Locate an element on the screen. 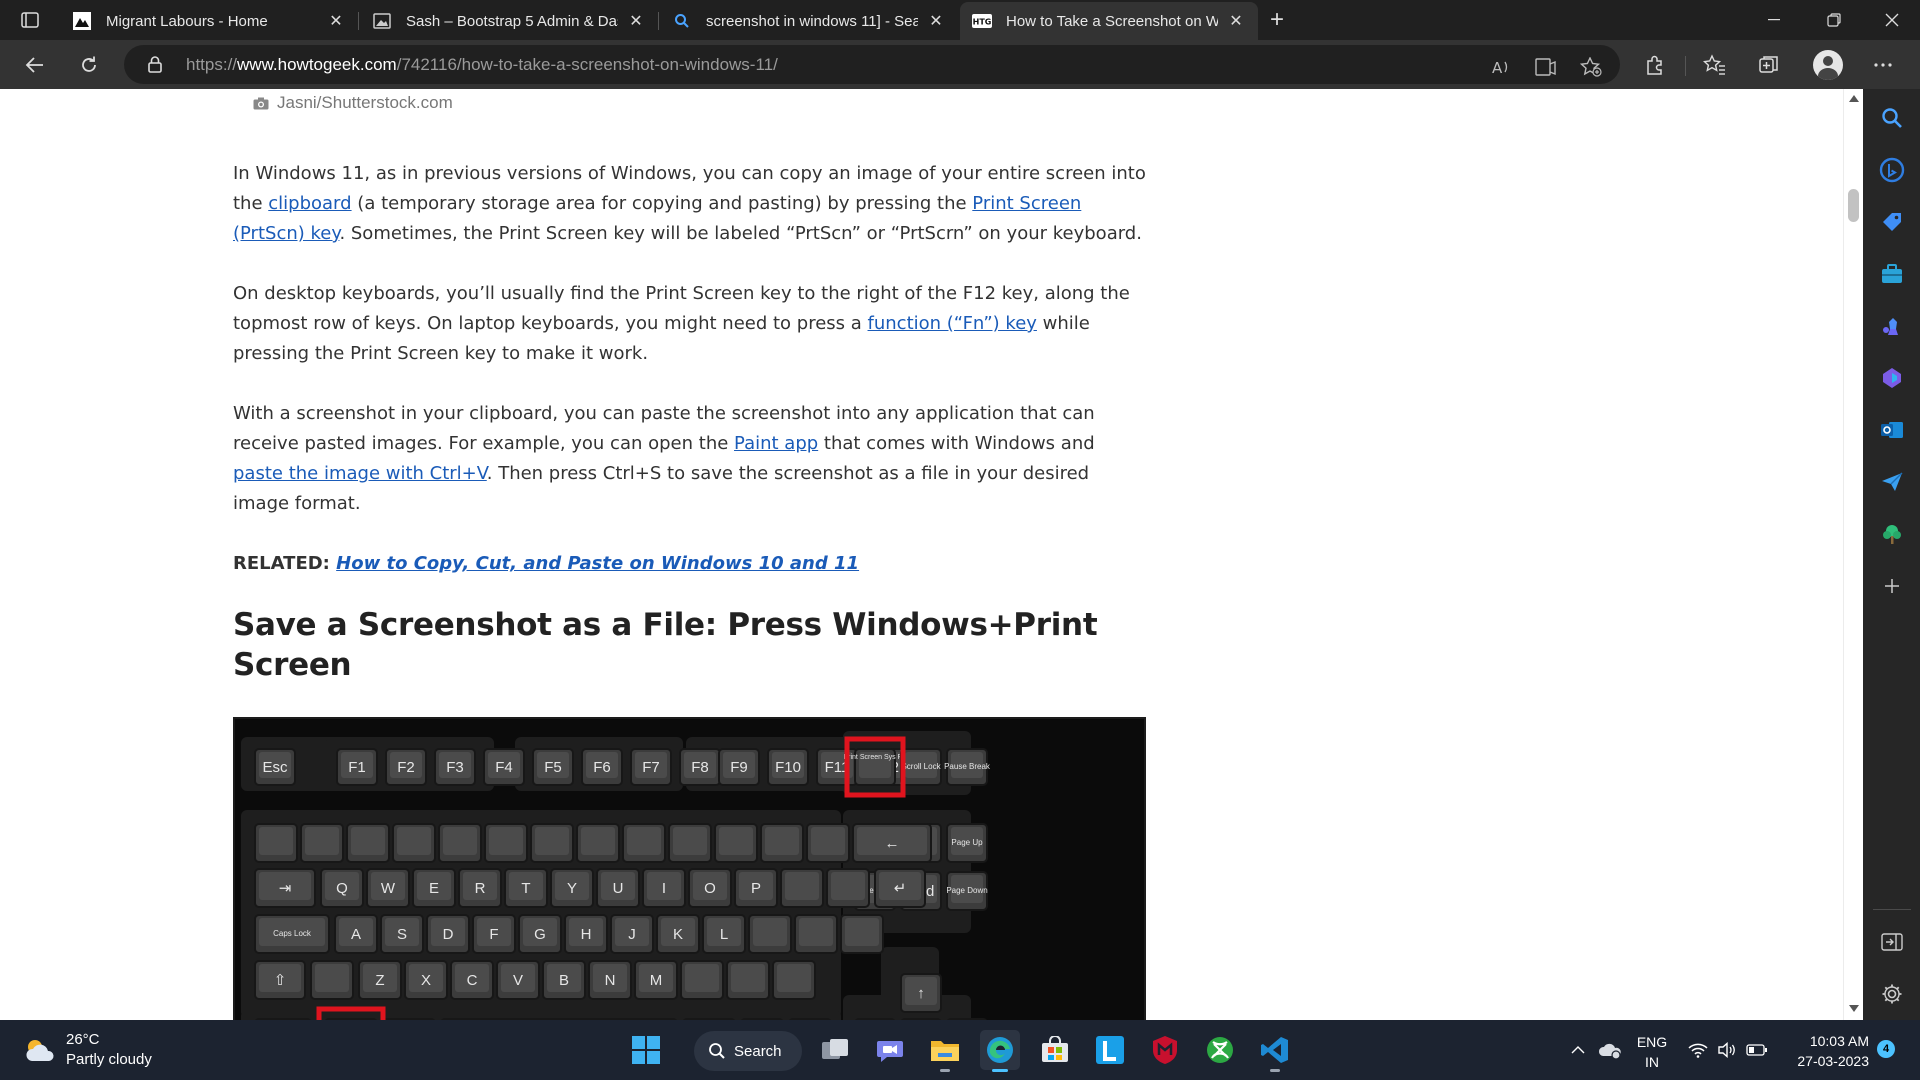 The height and width of the screenshot is (1080, 1920). tab-sash-admin: Sash – Bootstrap 5 Admin & Das ✕ is located at coordinates (509, 21).